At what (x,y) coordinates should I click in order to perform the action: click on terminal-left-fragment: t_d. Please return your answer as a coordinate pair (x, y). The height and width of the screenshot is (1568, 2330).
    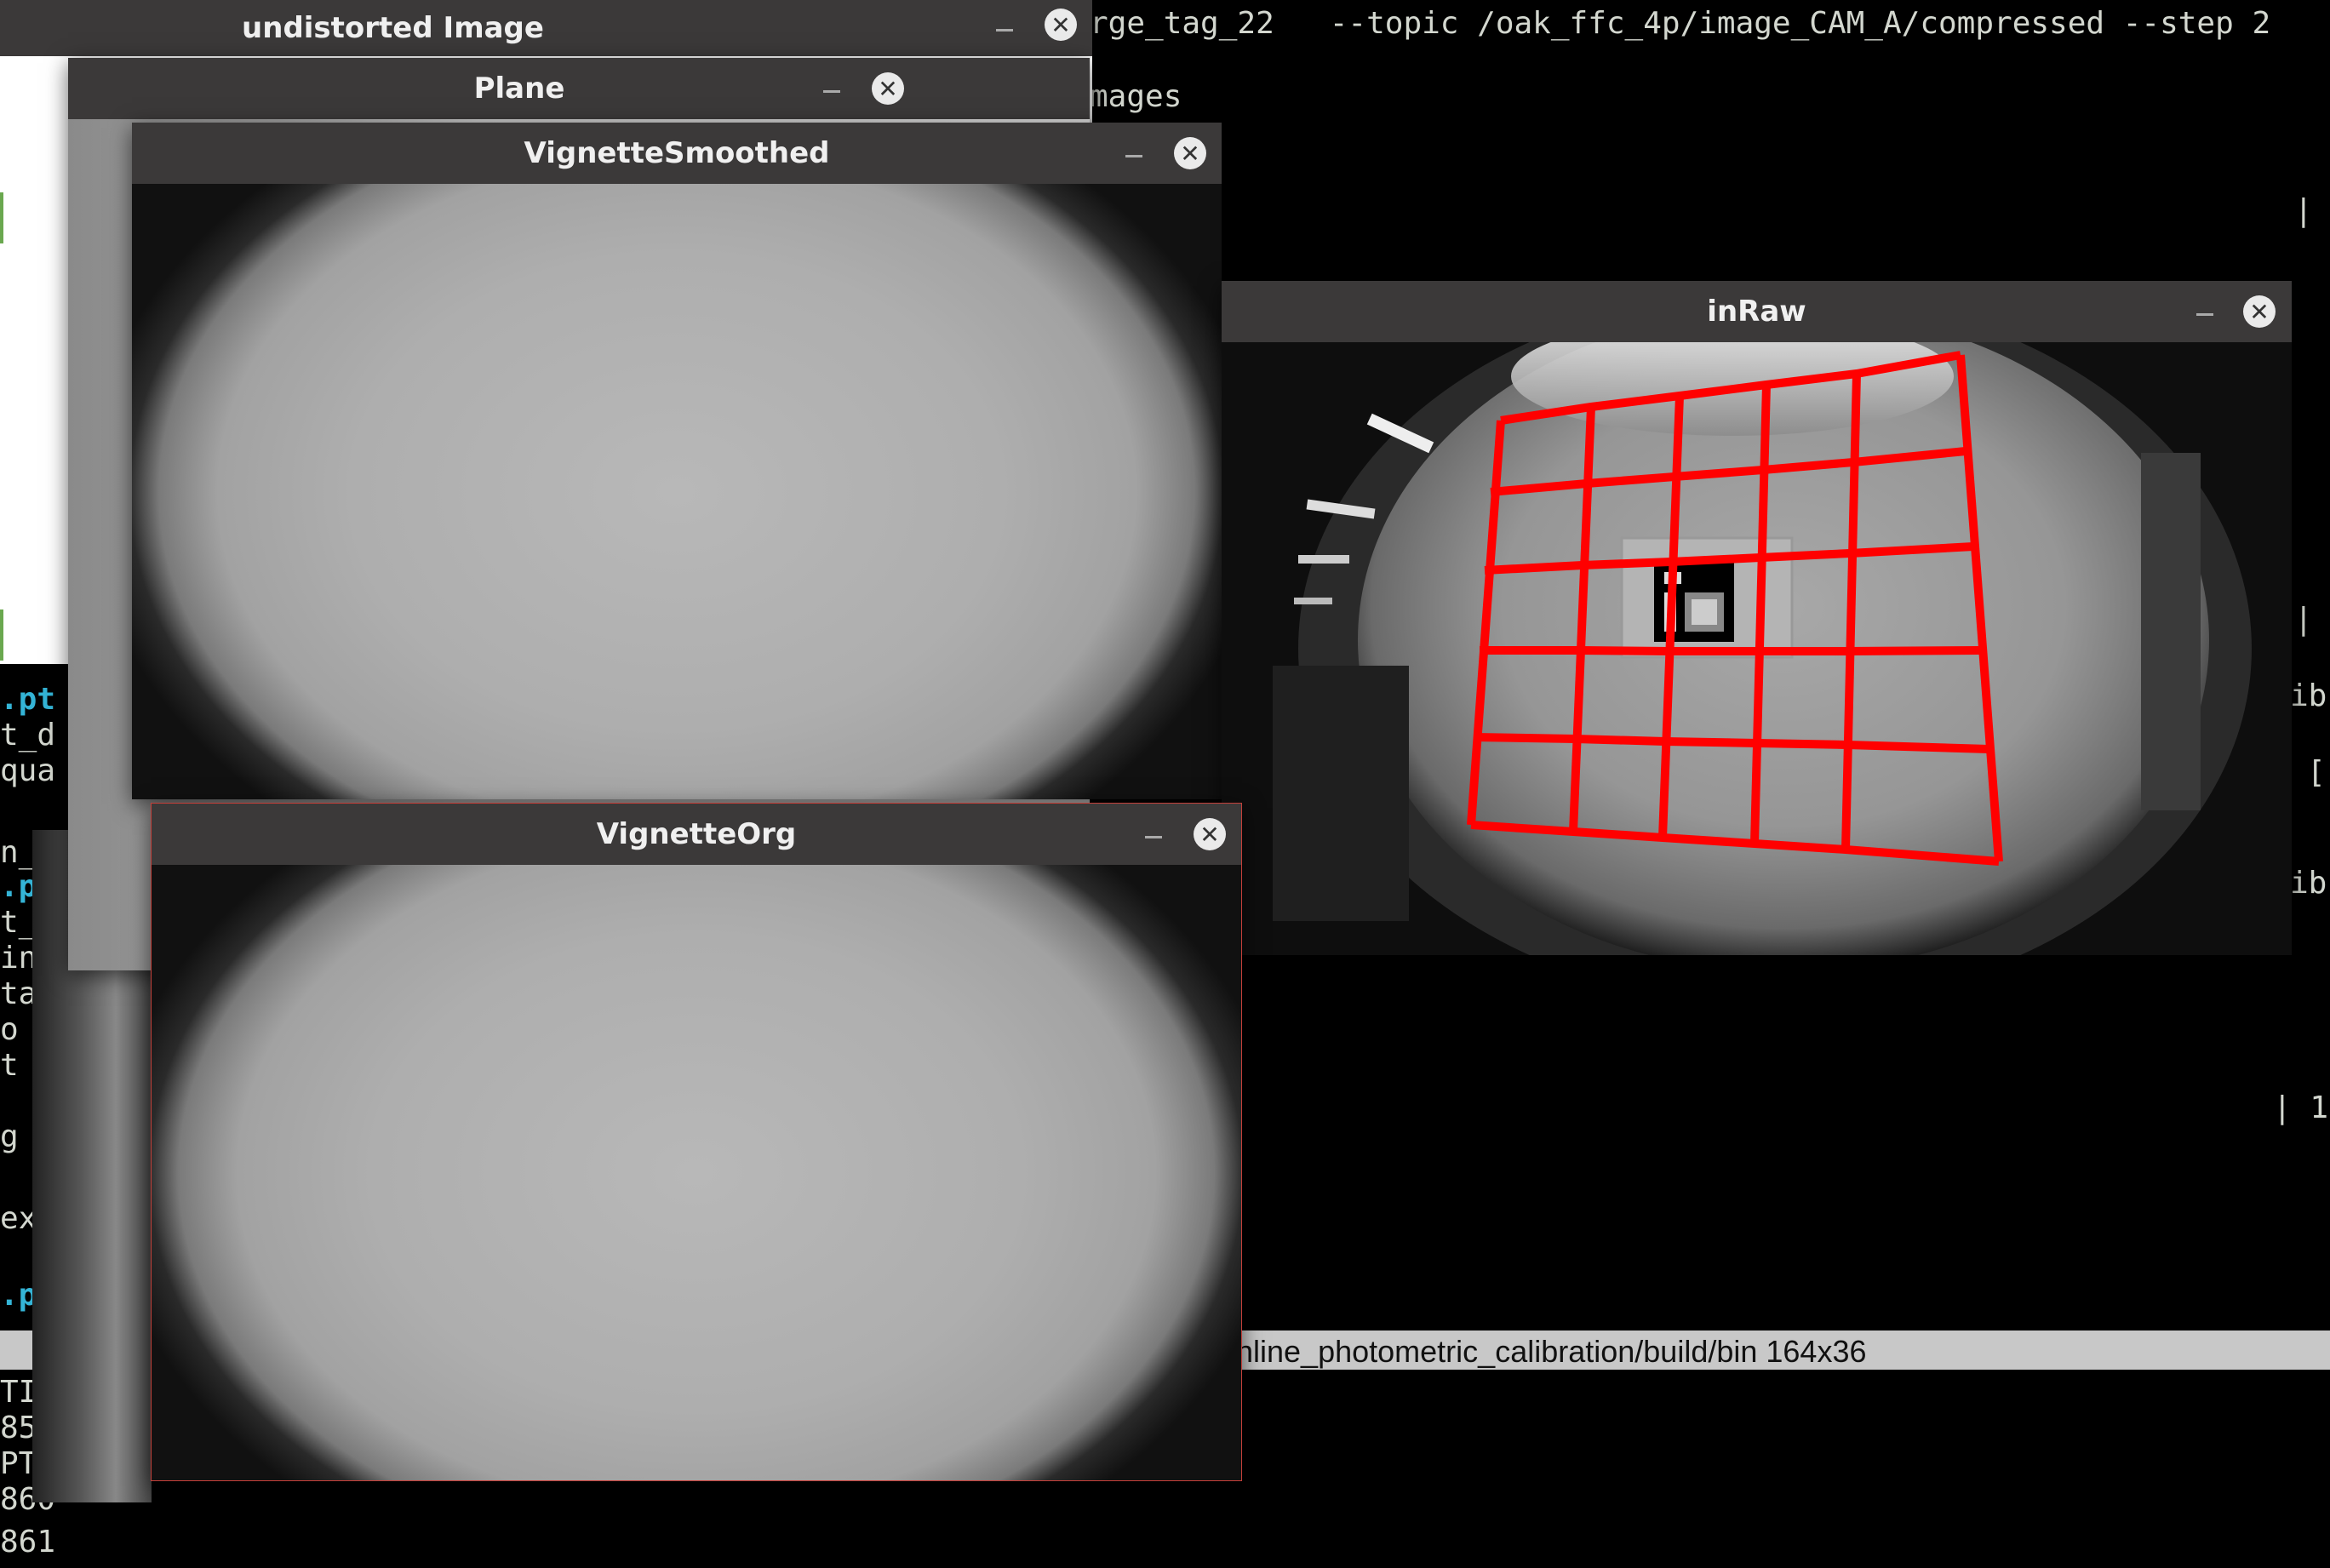
    Looking at the image, I should click on (28, 736).